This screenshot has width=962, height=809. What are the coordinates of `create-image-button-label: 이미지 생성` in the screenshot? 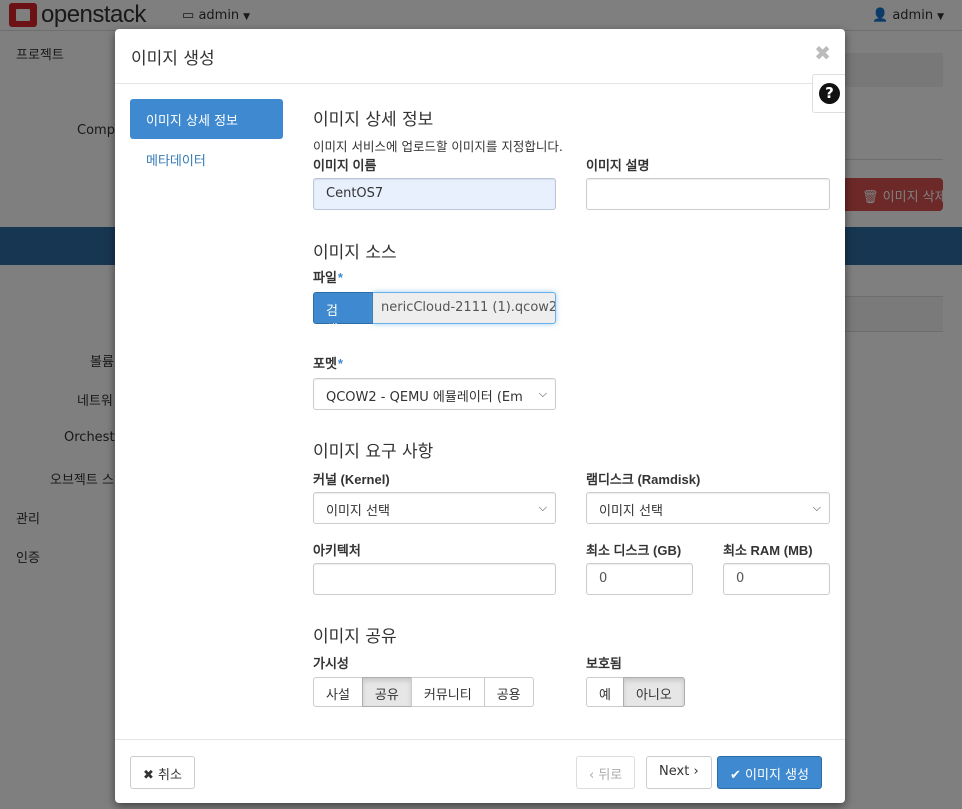 It's located at (777, 775).